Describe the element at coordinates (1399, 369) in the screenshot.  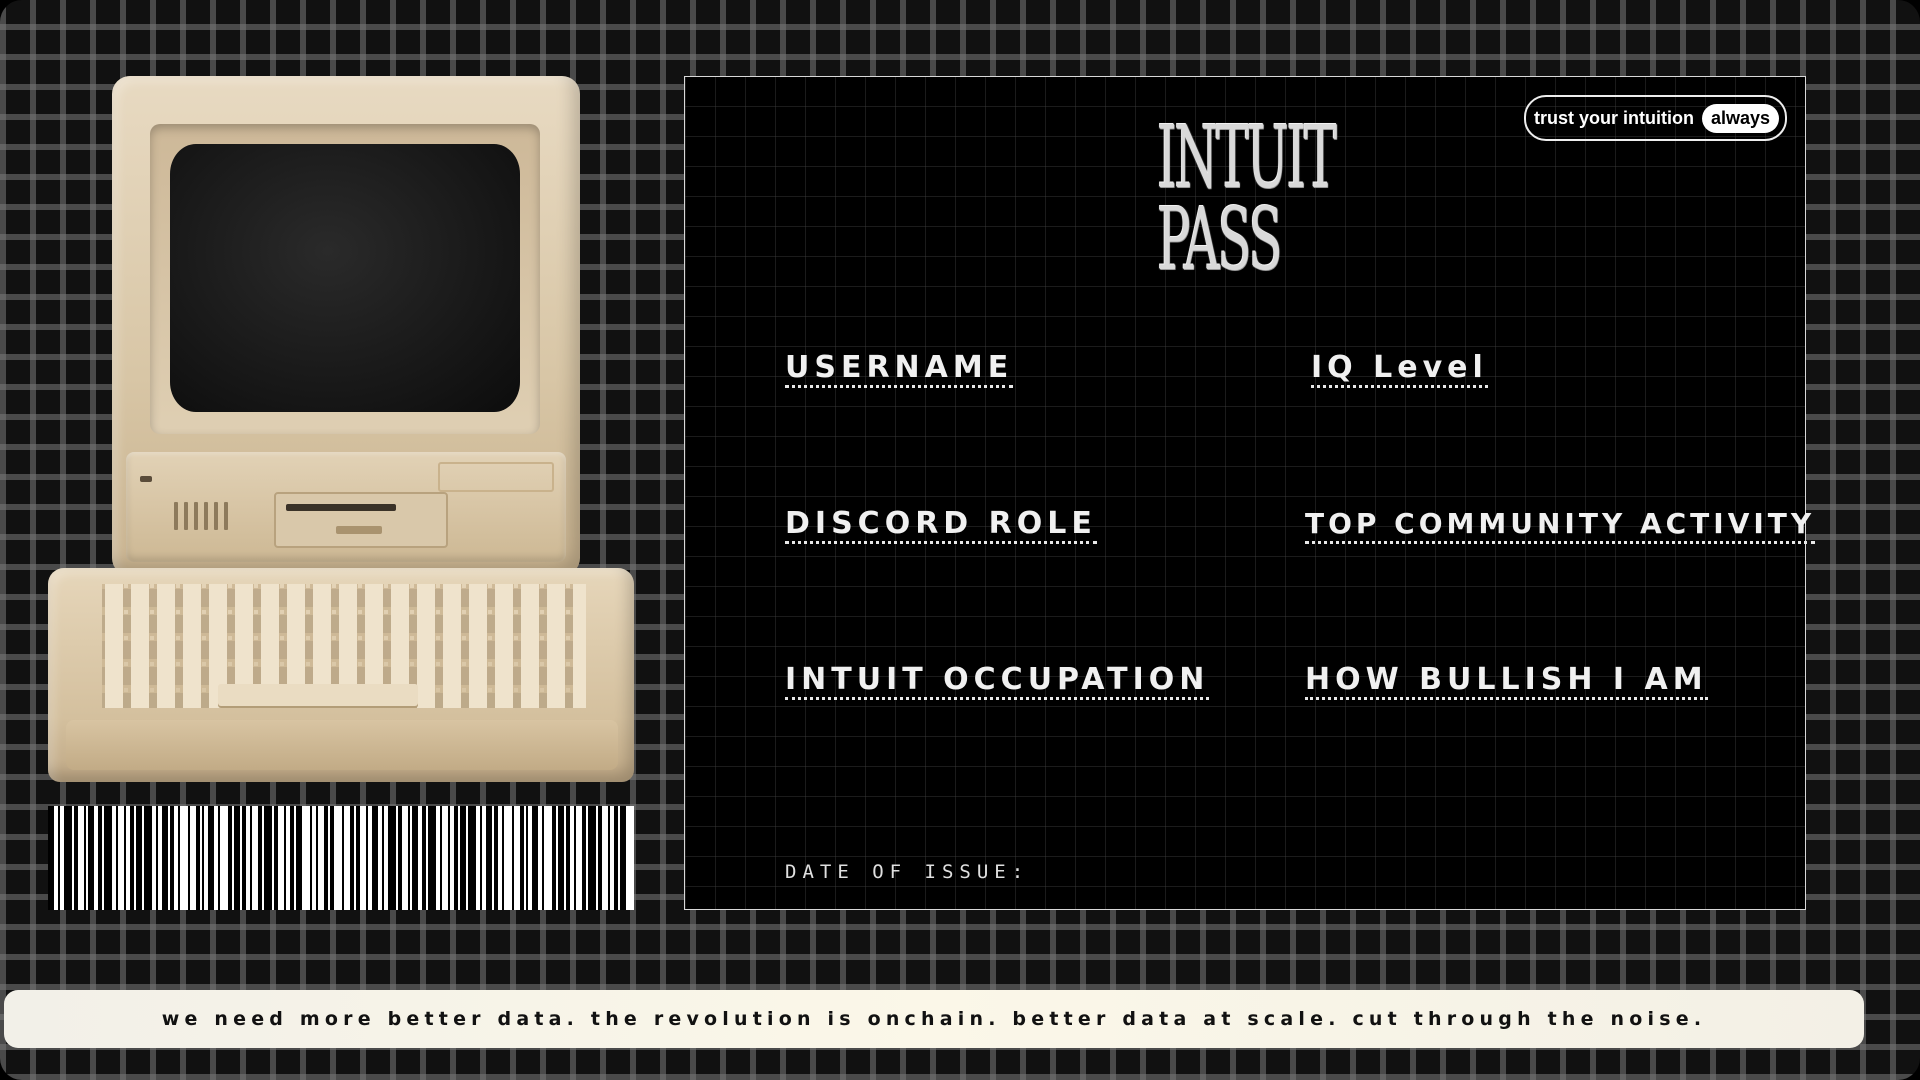
I see `iq-level-label: IQ Level` at that location.